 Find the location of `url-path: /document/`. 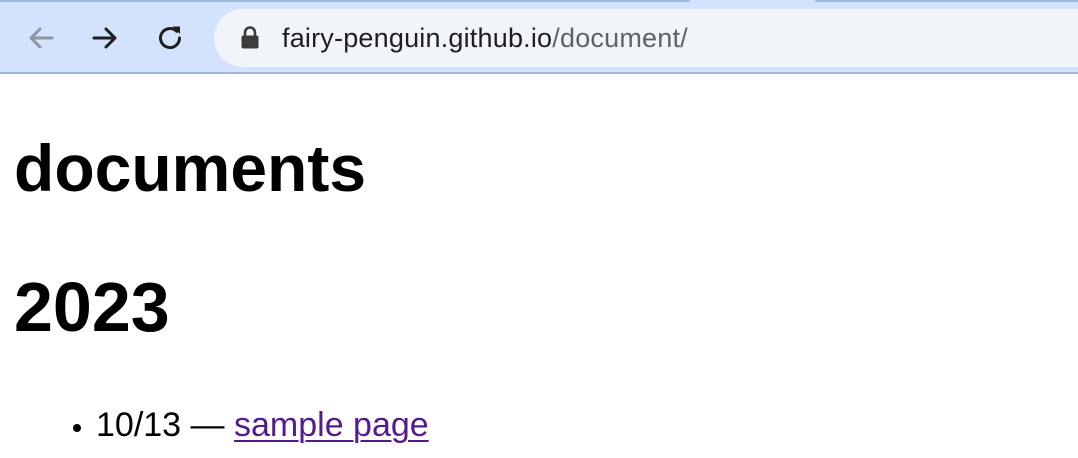

url-path: /document/ is located at coordinates (620, 38).